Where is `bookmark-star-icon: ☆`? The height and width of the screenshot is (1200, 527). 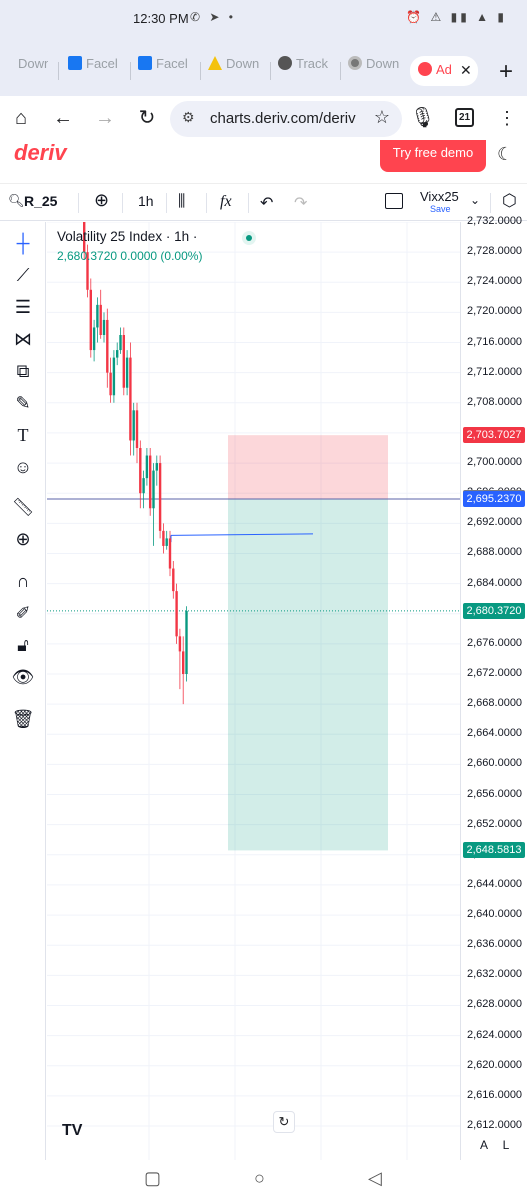 bookmark-star-icon: ☆ is located at coordinates (382, 117).